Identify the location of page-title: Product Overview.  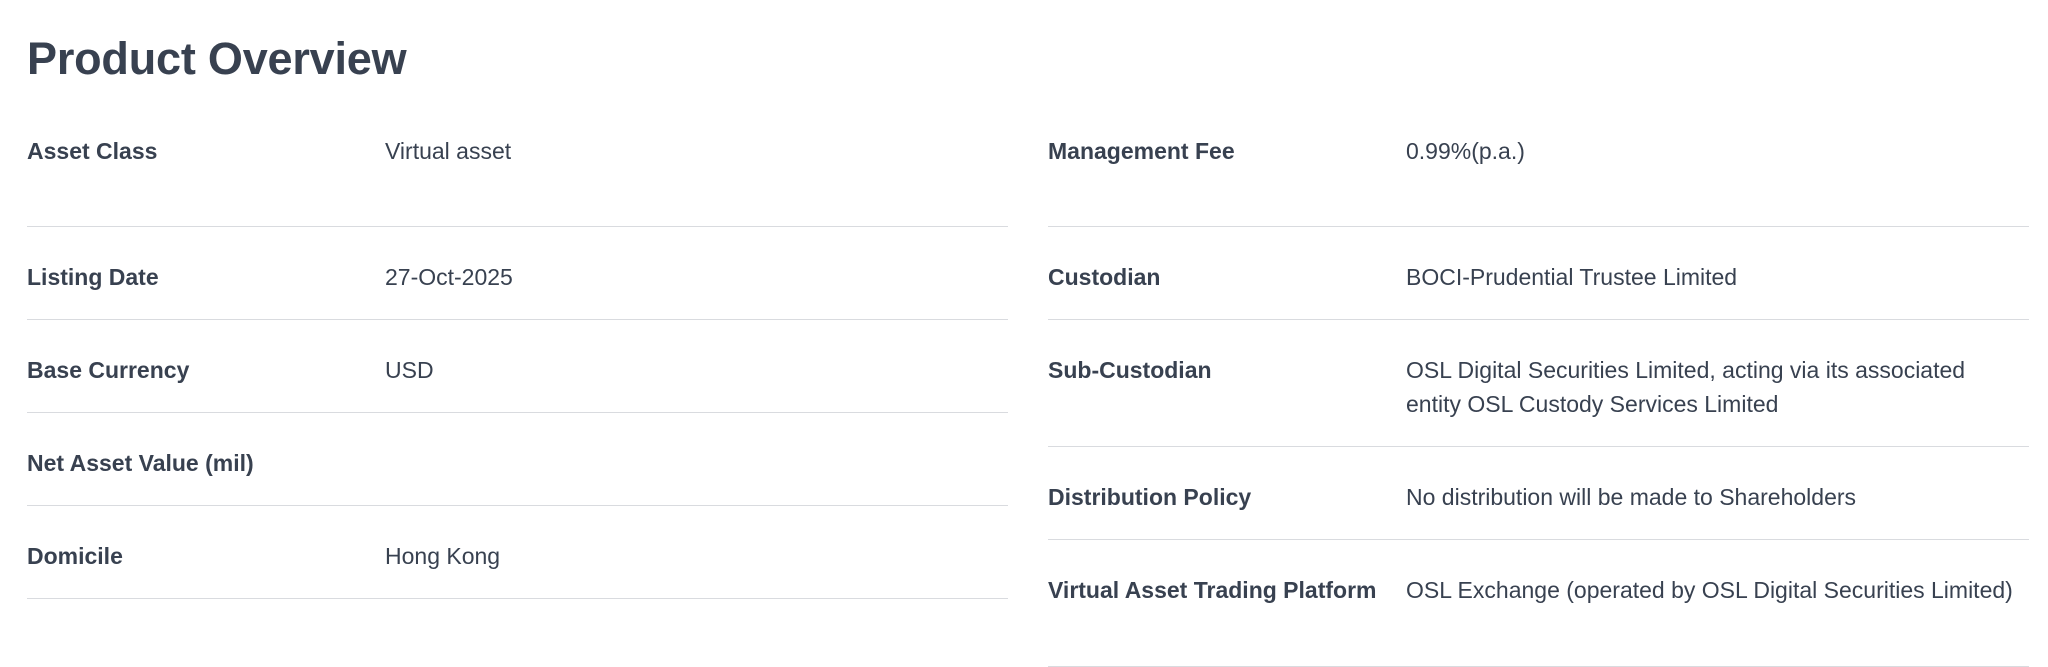
(217, 58).